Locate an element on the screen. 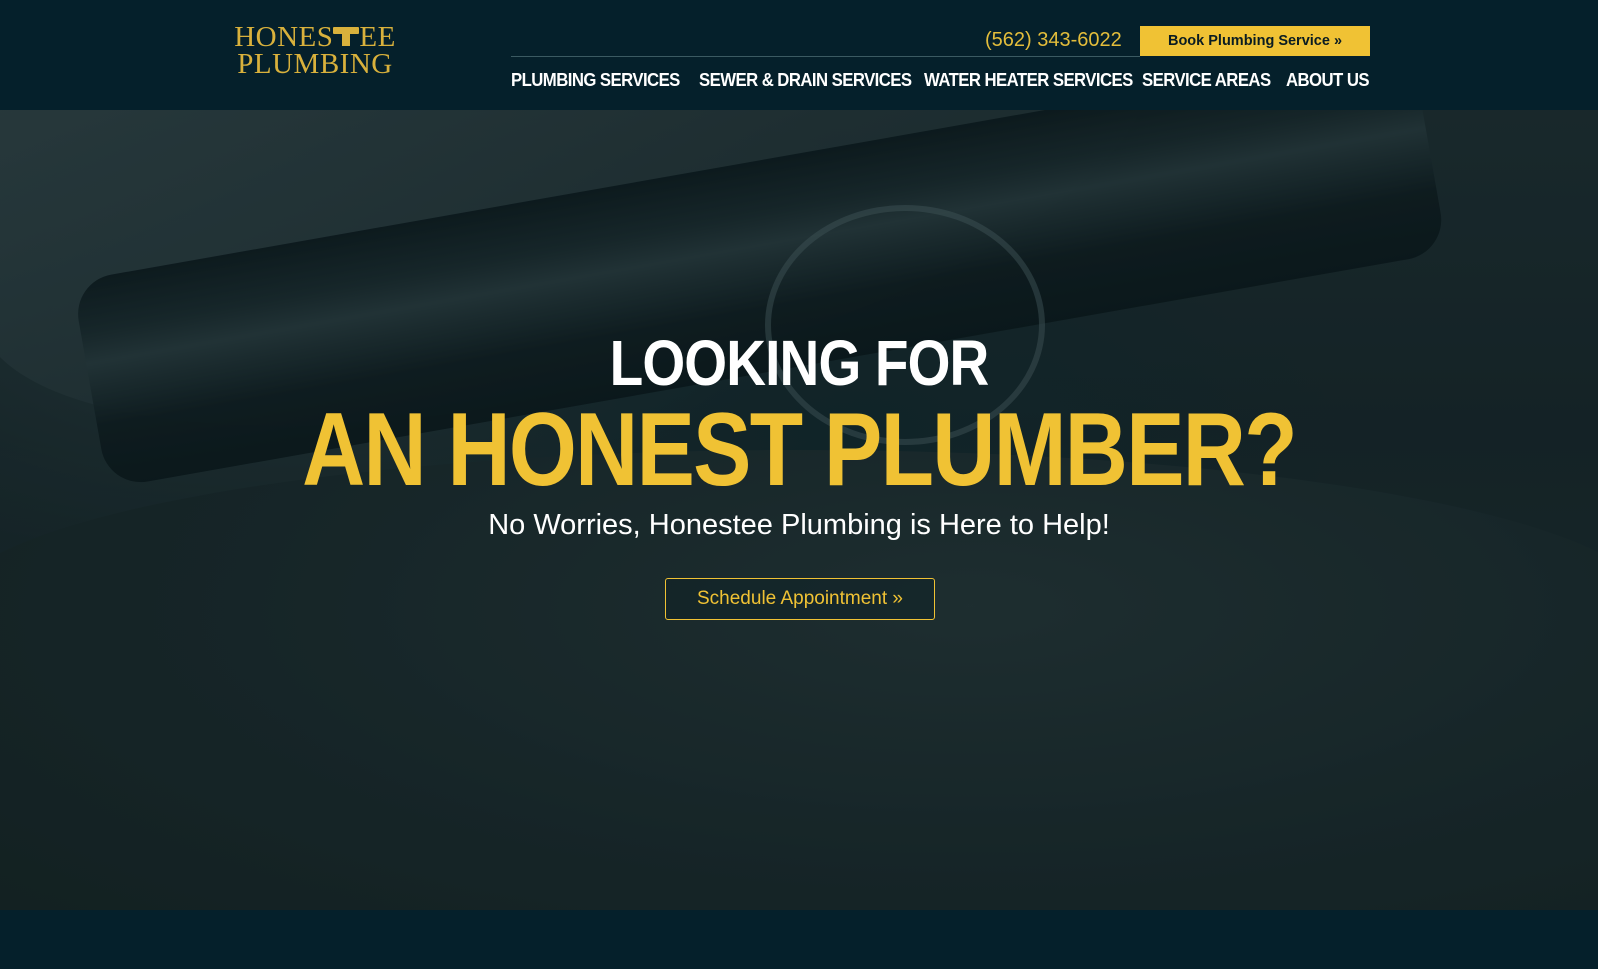 This screenshot has width=1598, height=969. phone-link: (562) 343-6022 is located at coordinates (1053, 40).